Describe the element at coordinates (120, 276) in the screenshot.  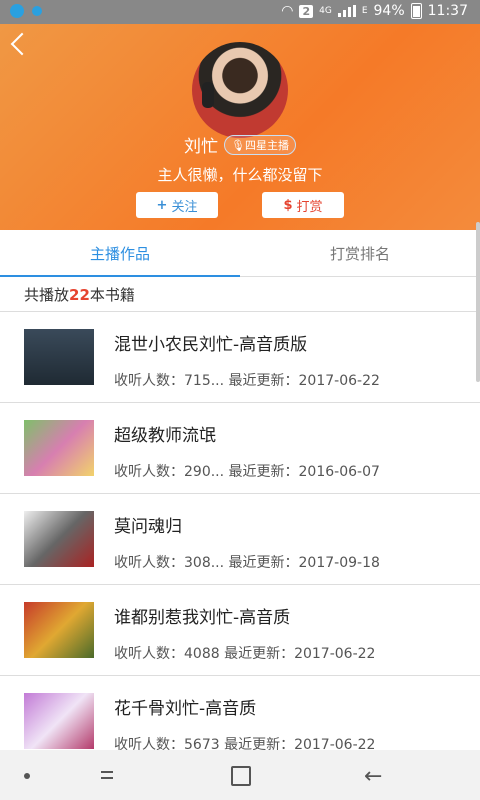
I see `tab-indicator` at that location.